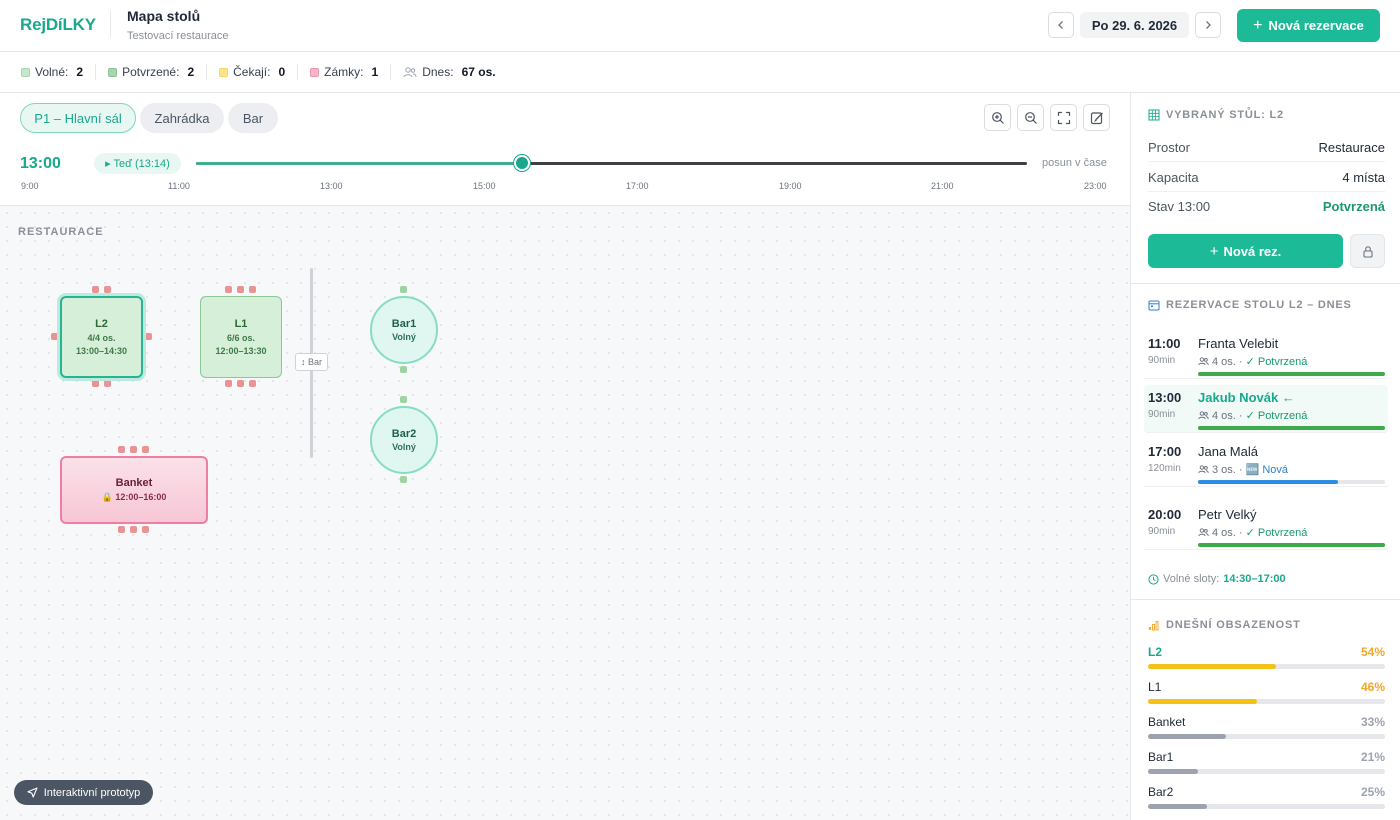  Describe the element at coordinates (1351, 147) in the screenshot. I see `prop-value: Restaurace` at that location.